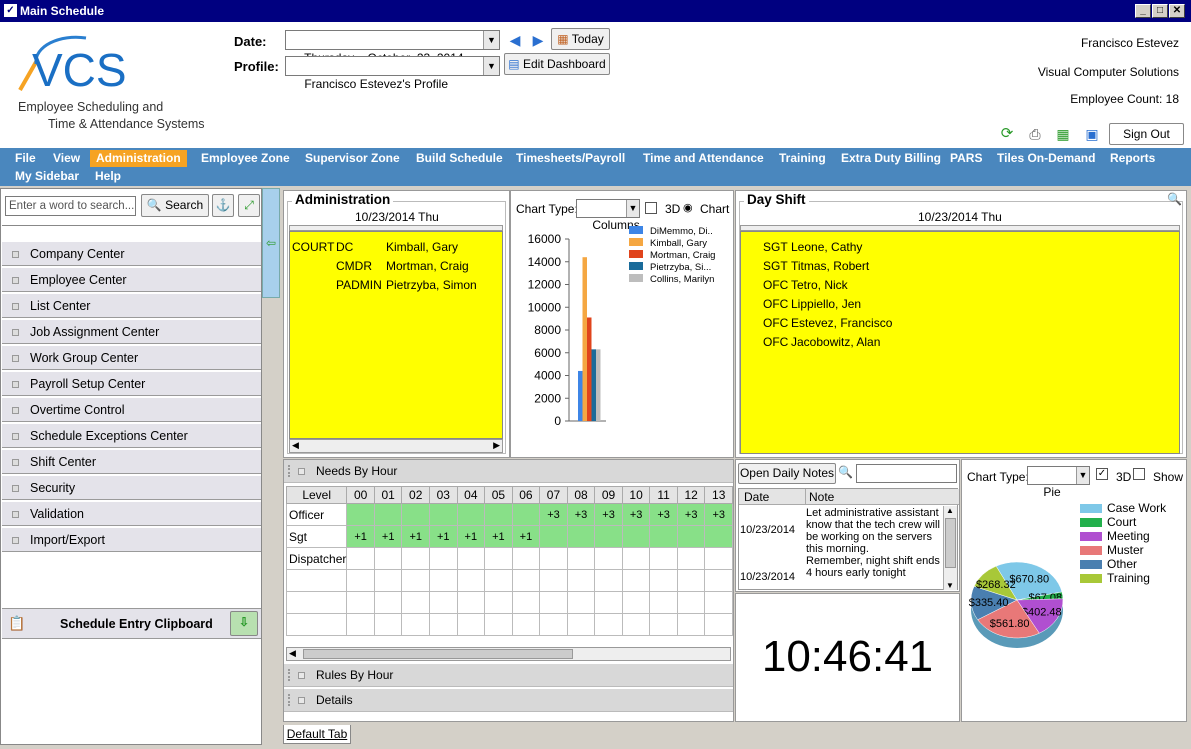 The width and height of the screenshot is (1191, 749). What do you see at coordinates (47, 176) in the screenshot?
I see `menu-my-sidebar: My Sidebar` at bounding box center [47, 176].